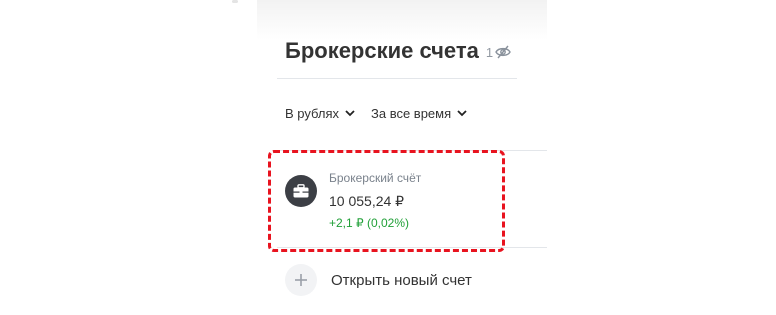  I want to click on panel-header: Брокерские счета 1, so click(398, 51).